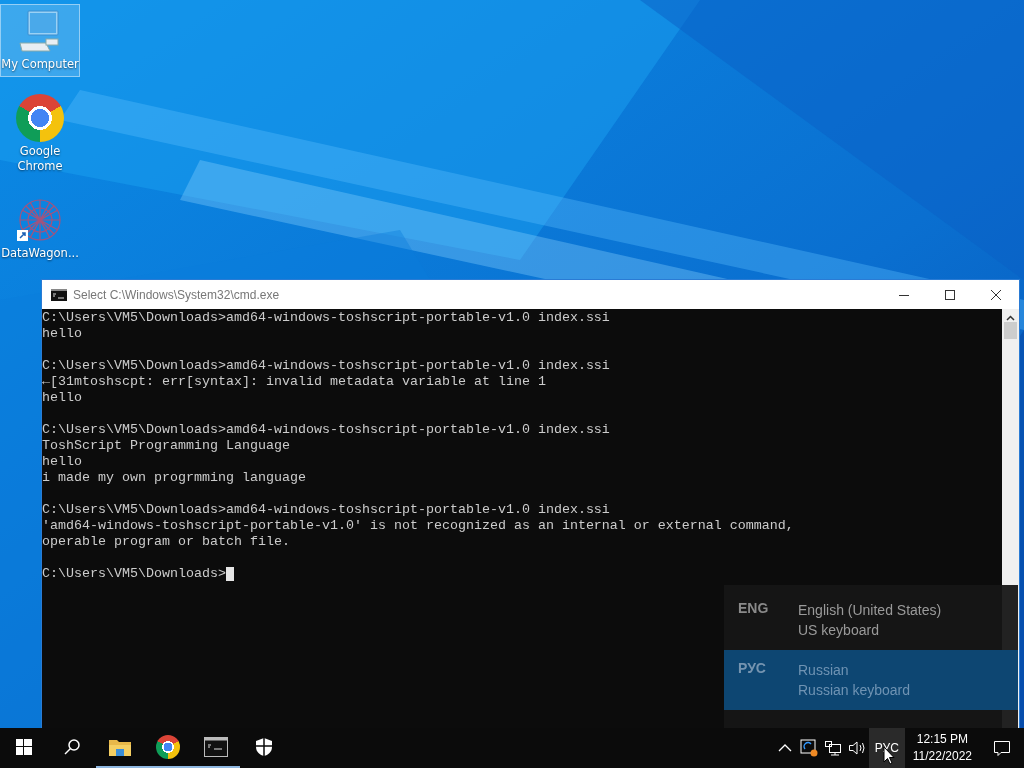 The width and height of the screenshot is (1024, 768). Describe the element at coordinates (418, 526) in the screenshot. I see `console-line: 'amd64-windows-toshscript-portable-v1.0' is not recognized as an internal or external command,` at that location.